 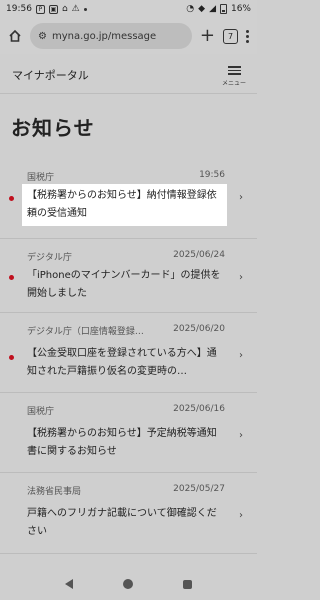 What do you see at coordinates (199, 329) in the screenshot?
I see `notice-date: 2025/06/20` at bounding box center [199, 329].